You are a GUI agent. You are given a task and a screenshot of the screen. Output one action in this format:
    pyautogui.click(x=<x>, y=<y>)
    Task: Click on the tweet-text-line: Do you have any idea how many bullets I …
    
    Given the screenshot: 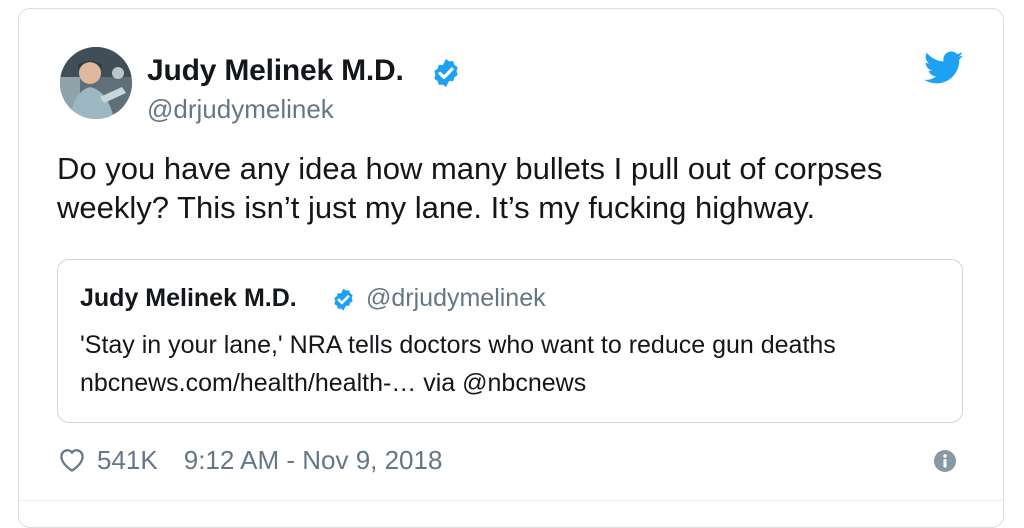 What is the action you would take?
    pyautogui.click(x=470, y=168)
    